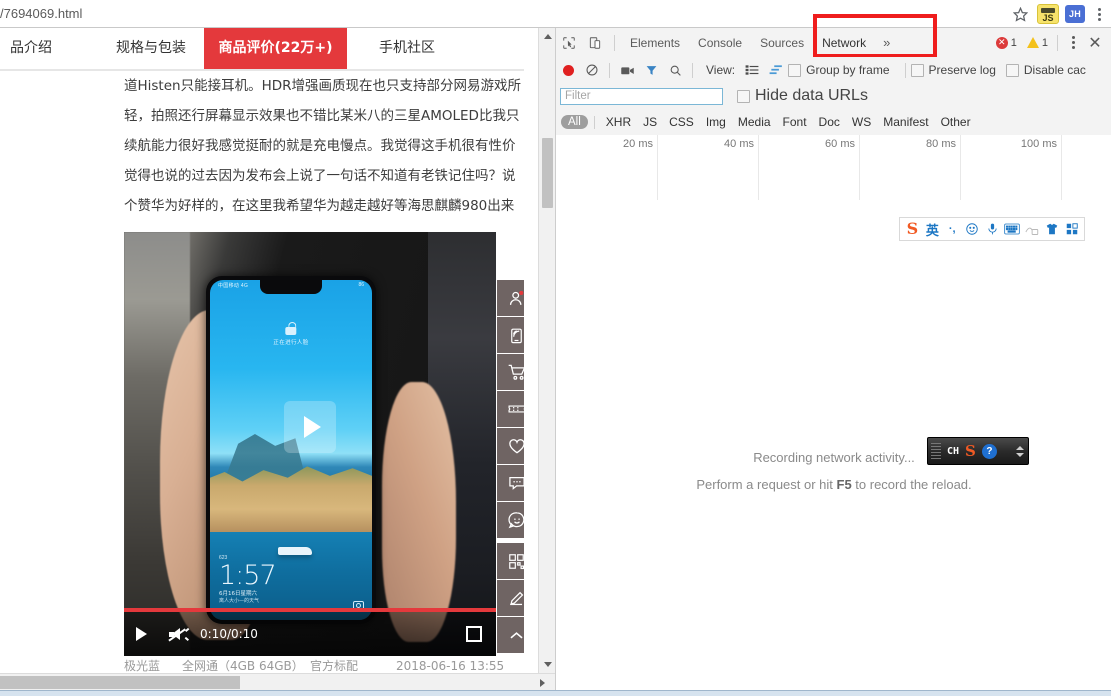  I want to click on ime-expand-arrows, so click(1020, 451).